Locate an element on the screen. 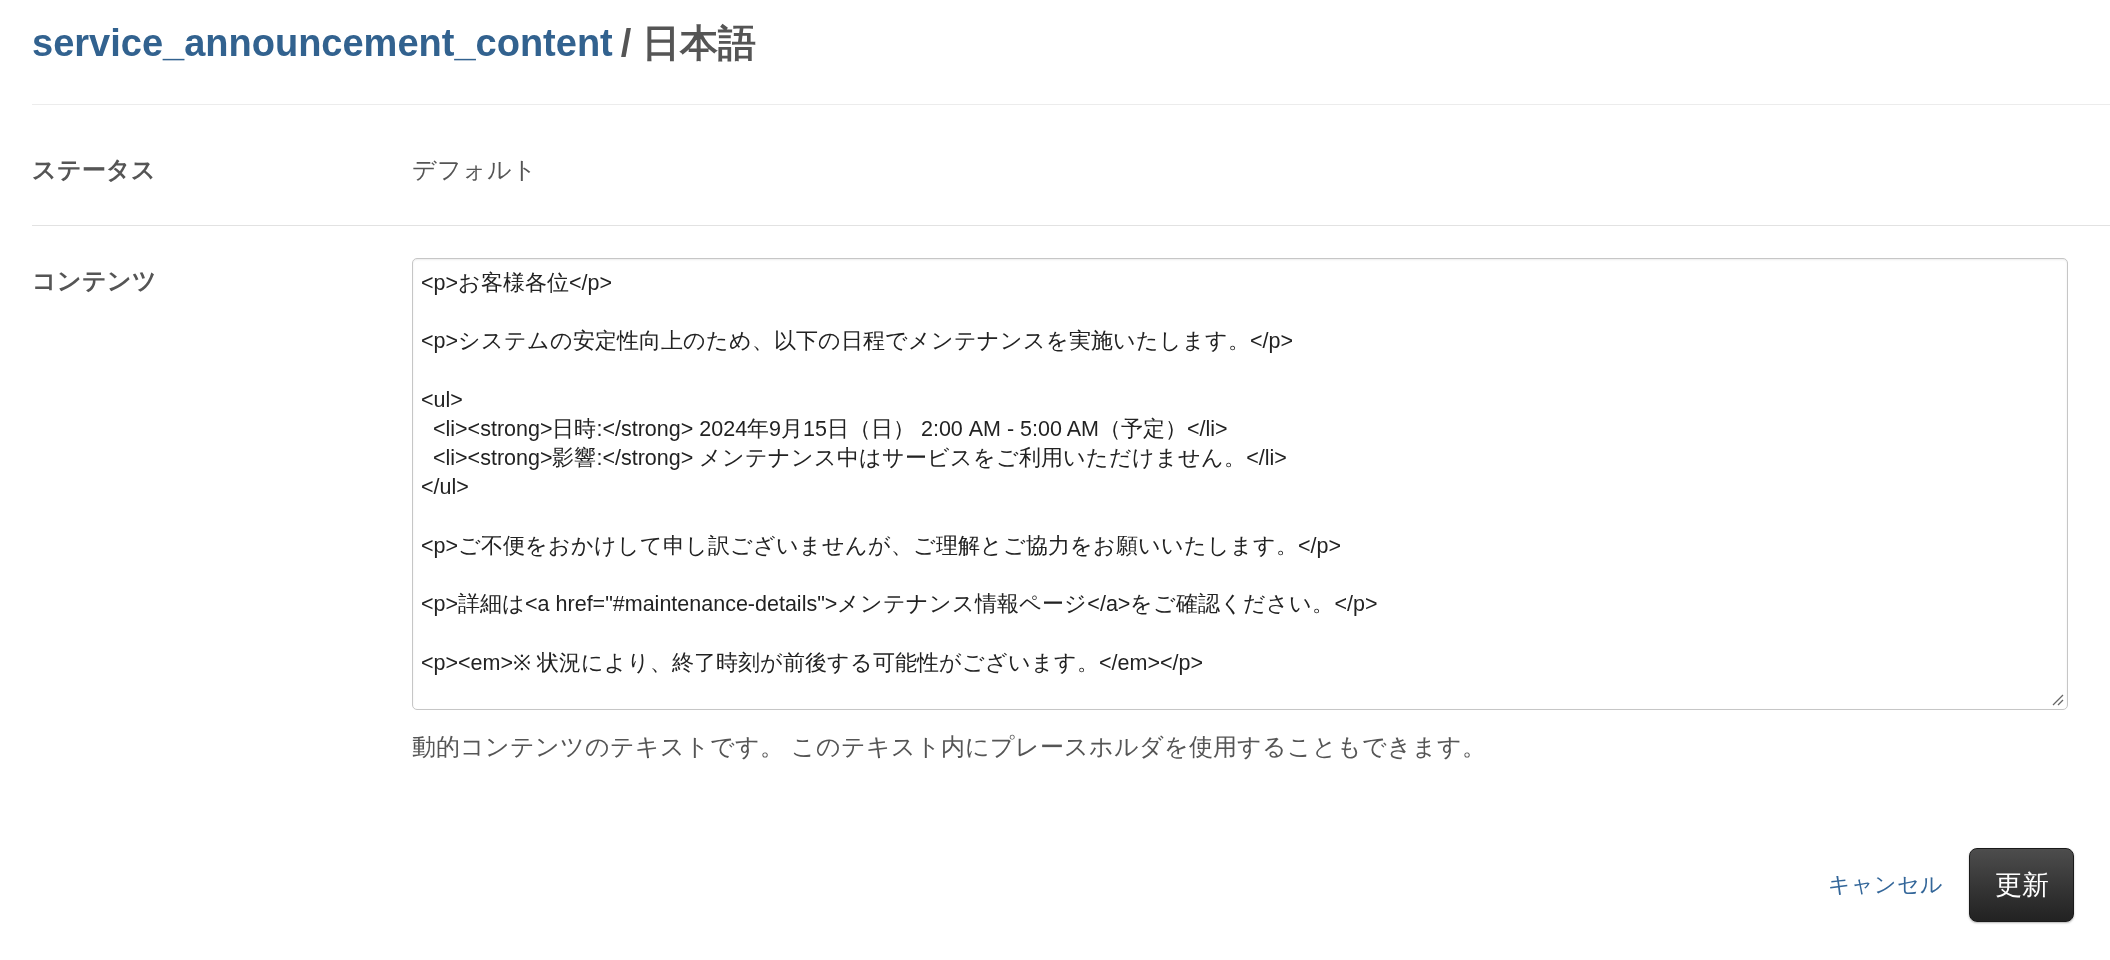 Image resolution: width=2110 pixels, height=960 pixels. cancel-link: キャンセル is located at coordinates (1885, 885).